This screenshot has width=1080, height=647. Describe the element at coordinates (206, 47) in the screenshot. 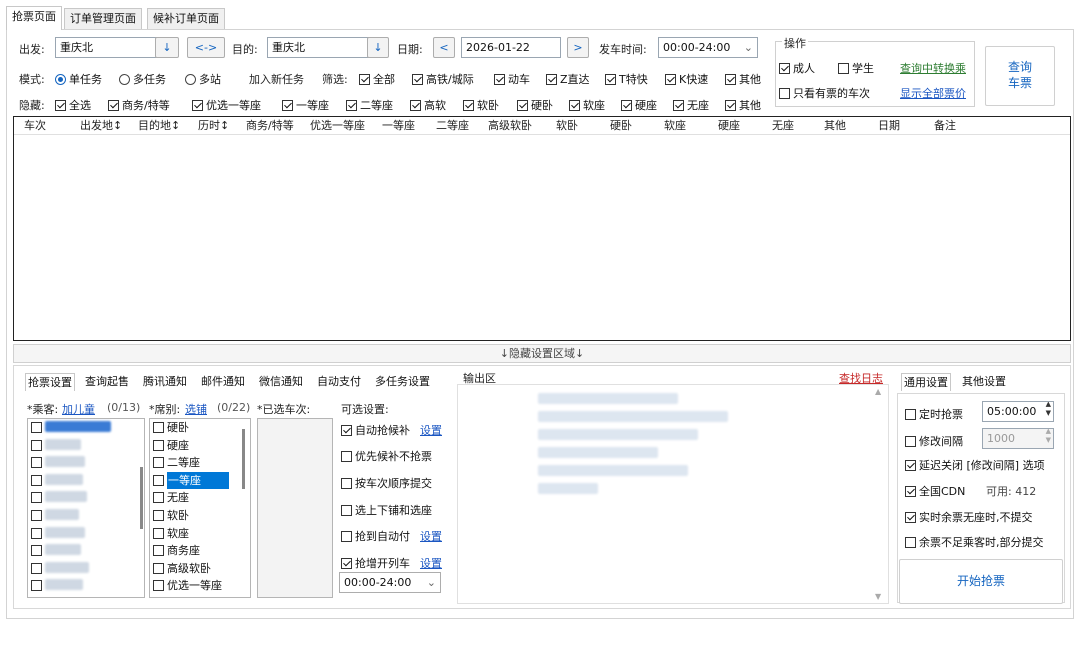

I see `swap-stations-button: <->` at that location.